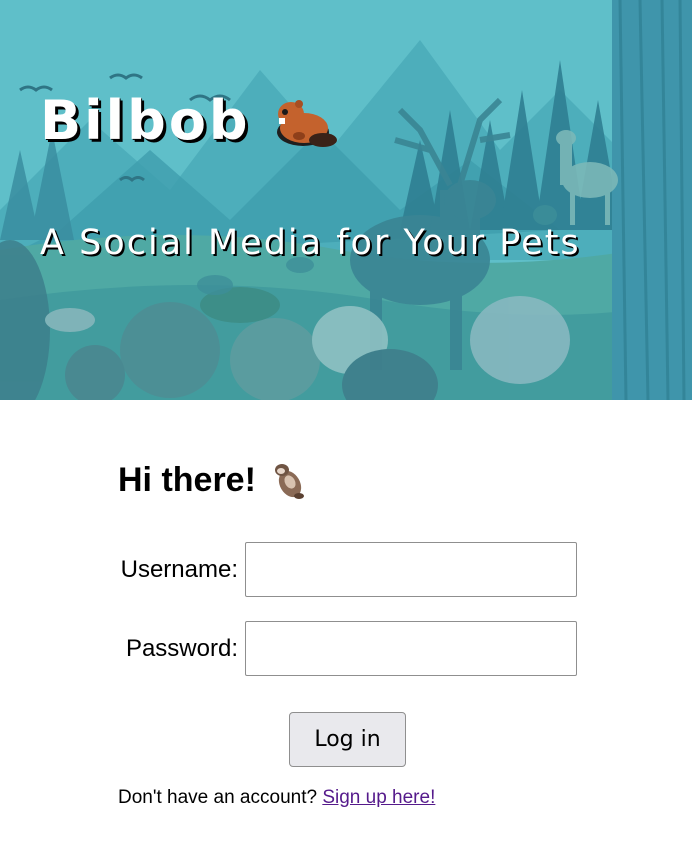  What do you see at coordinates (218, 797) in the screenshot?
I see `signup-prompt: Don't have an account?` at bounding box center [218, 797].